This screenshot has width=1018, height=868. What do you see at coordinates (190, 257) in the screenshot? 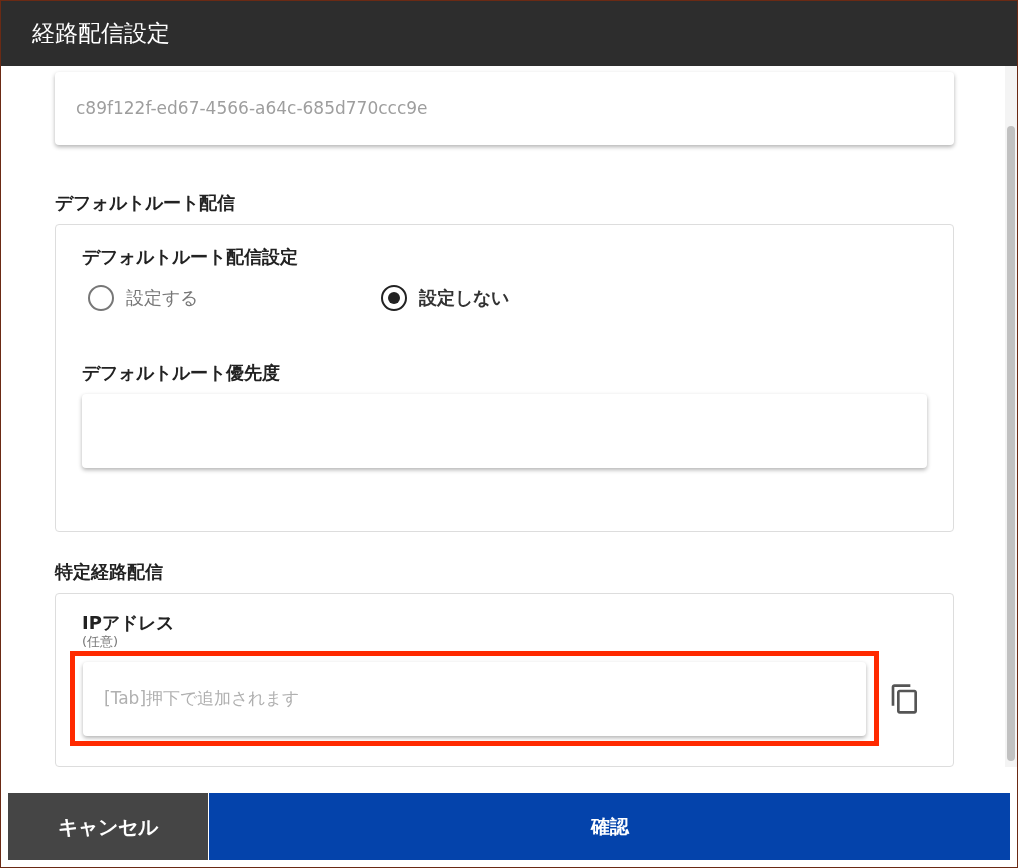
I see `field-label: デフォルトルート配信設定` at bounding box center [190, 257].